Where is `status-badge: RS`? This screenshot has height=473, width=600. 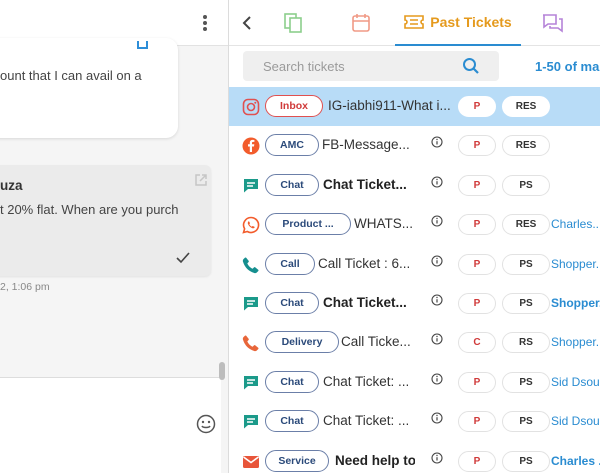
status-badge: RS is located at coordinates (526, 343).